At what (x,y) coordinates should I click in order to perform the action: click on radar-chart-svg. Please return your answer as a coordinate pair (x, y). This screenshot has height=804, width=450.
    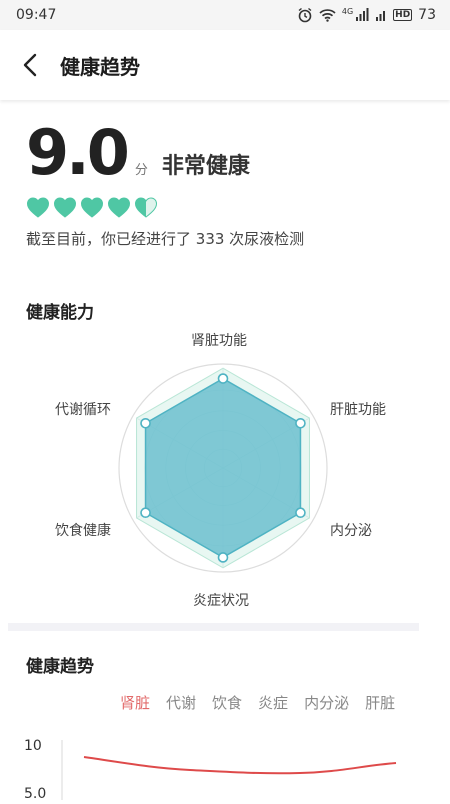
    Looking at the image, I should click on (223, 468).